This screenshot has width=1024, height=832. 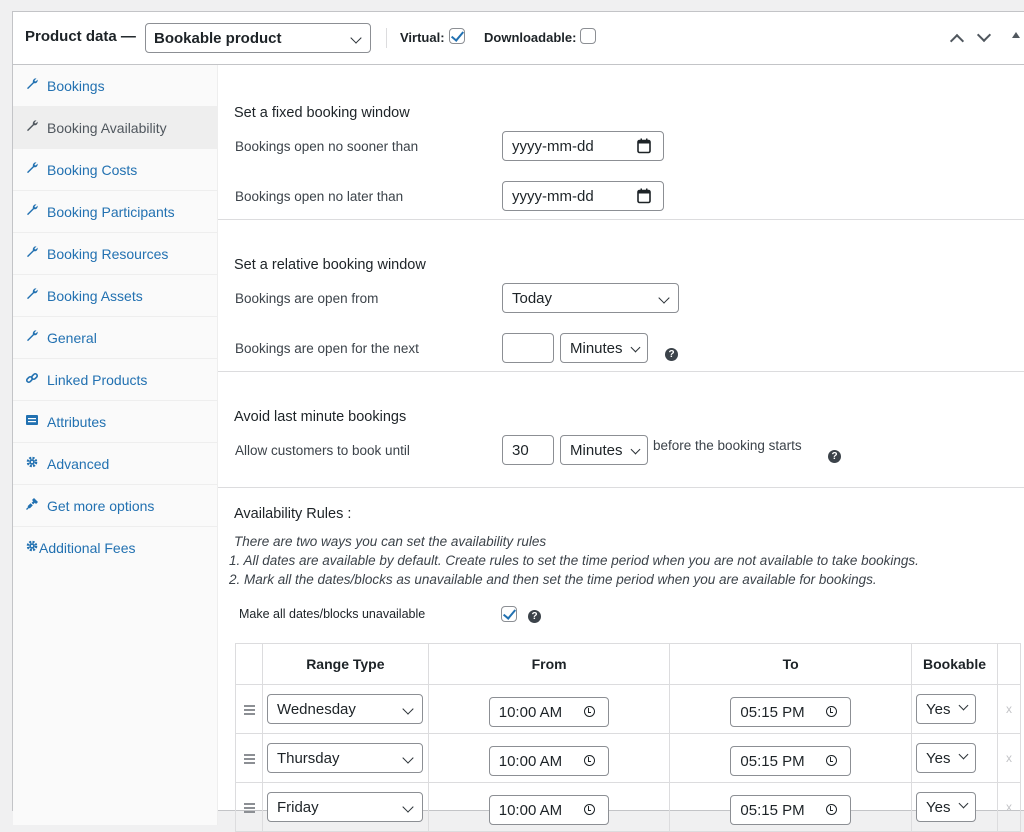 I want to click on range-type-select: Friday, so click(x=344, y=807).